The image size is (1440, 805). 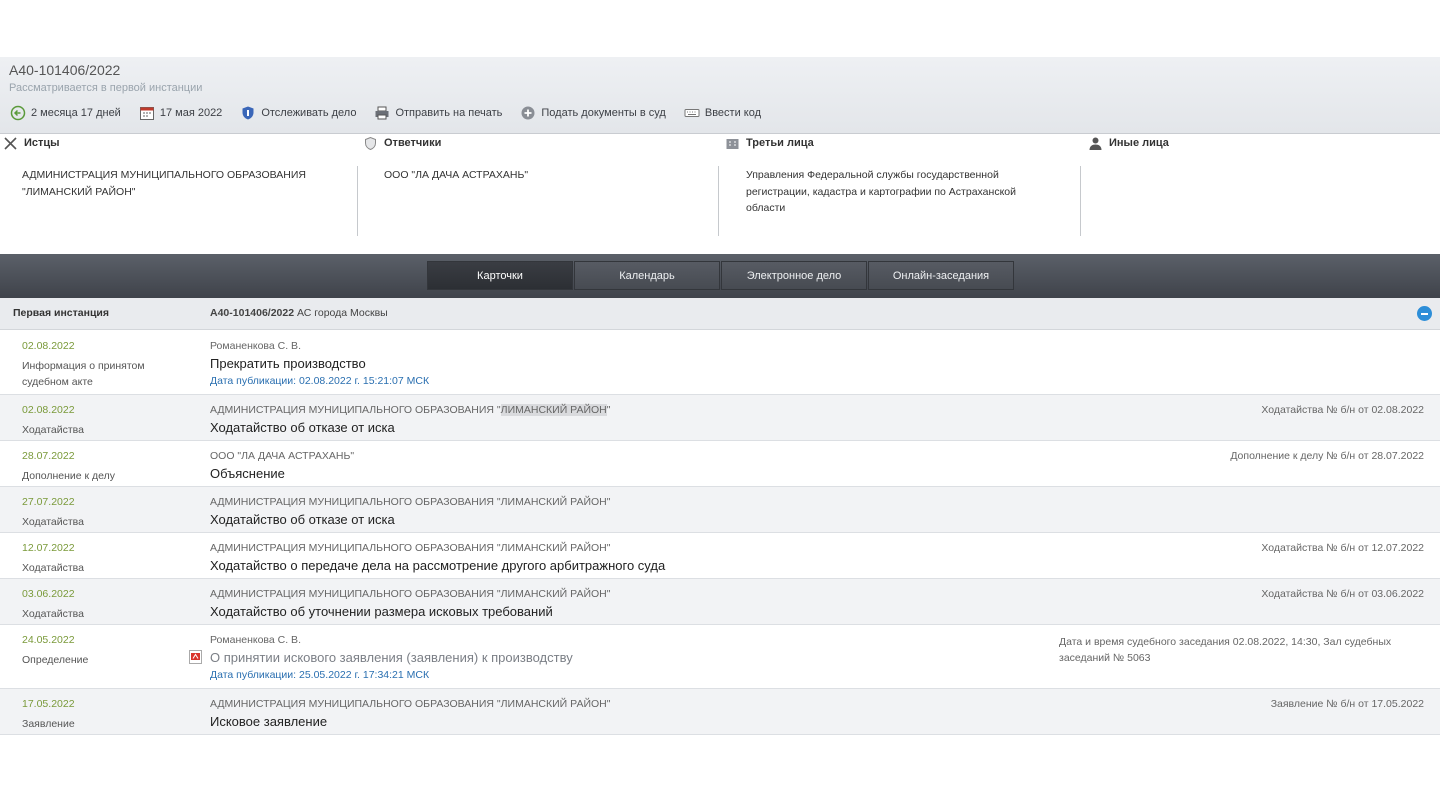 I want to click on tab-cards: Карточки, so click(x=500, y=275).